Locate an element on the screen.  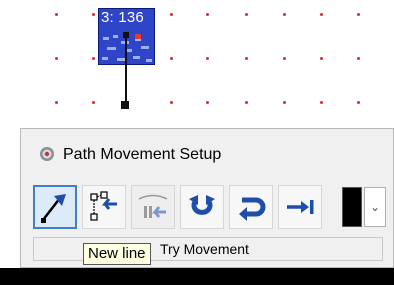
chevron-down-icon: ⌄ is located at coordinates (375, 207).